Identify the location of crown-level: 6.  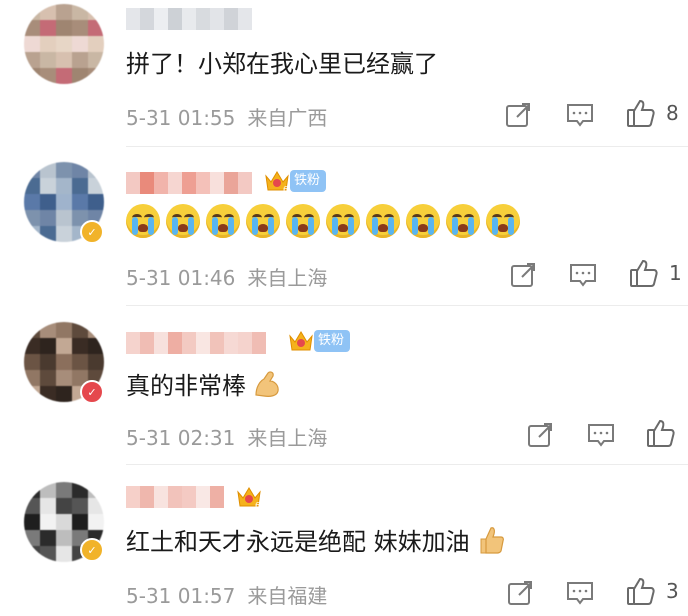
(257, 505).